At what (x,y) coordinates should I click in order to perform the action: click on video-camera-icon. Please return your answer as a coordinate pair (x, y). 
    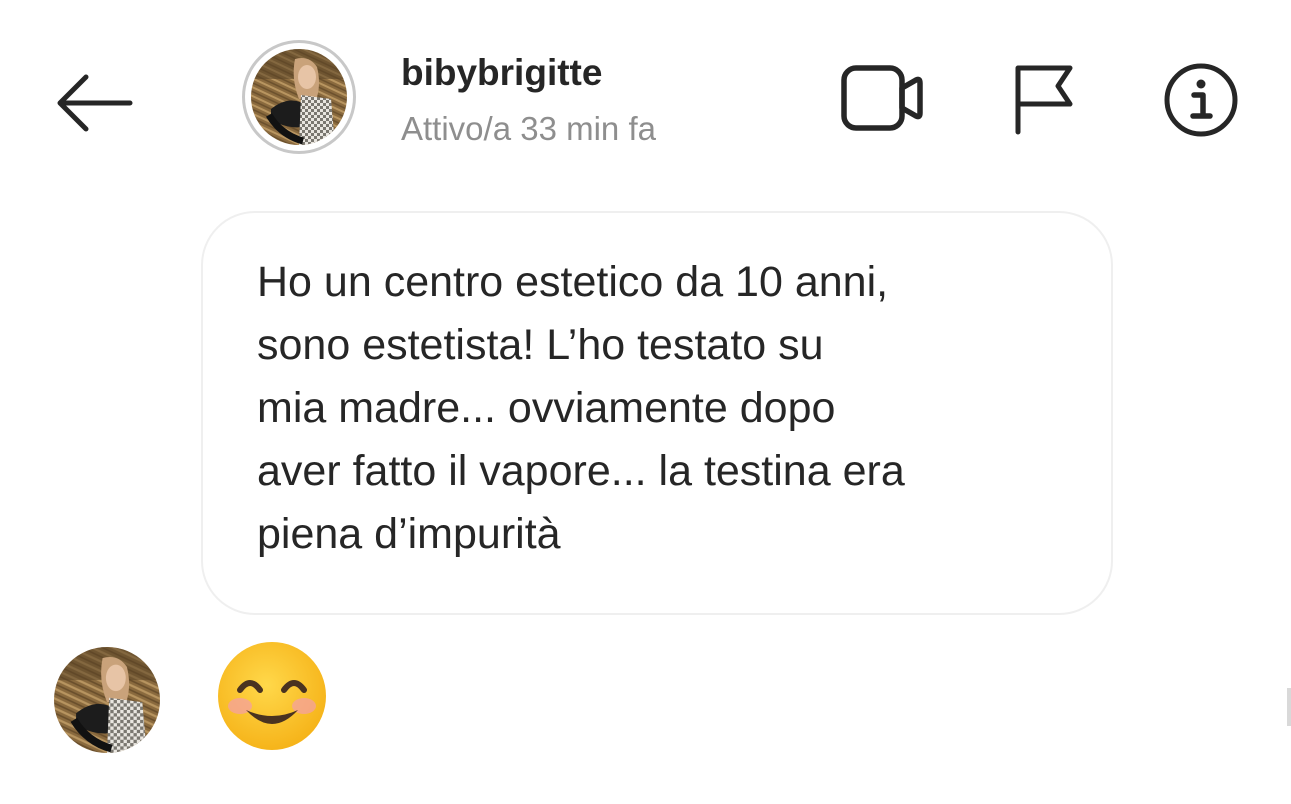
    Looking at the image, I should click on (882, 98).